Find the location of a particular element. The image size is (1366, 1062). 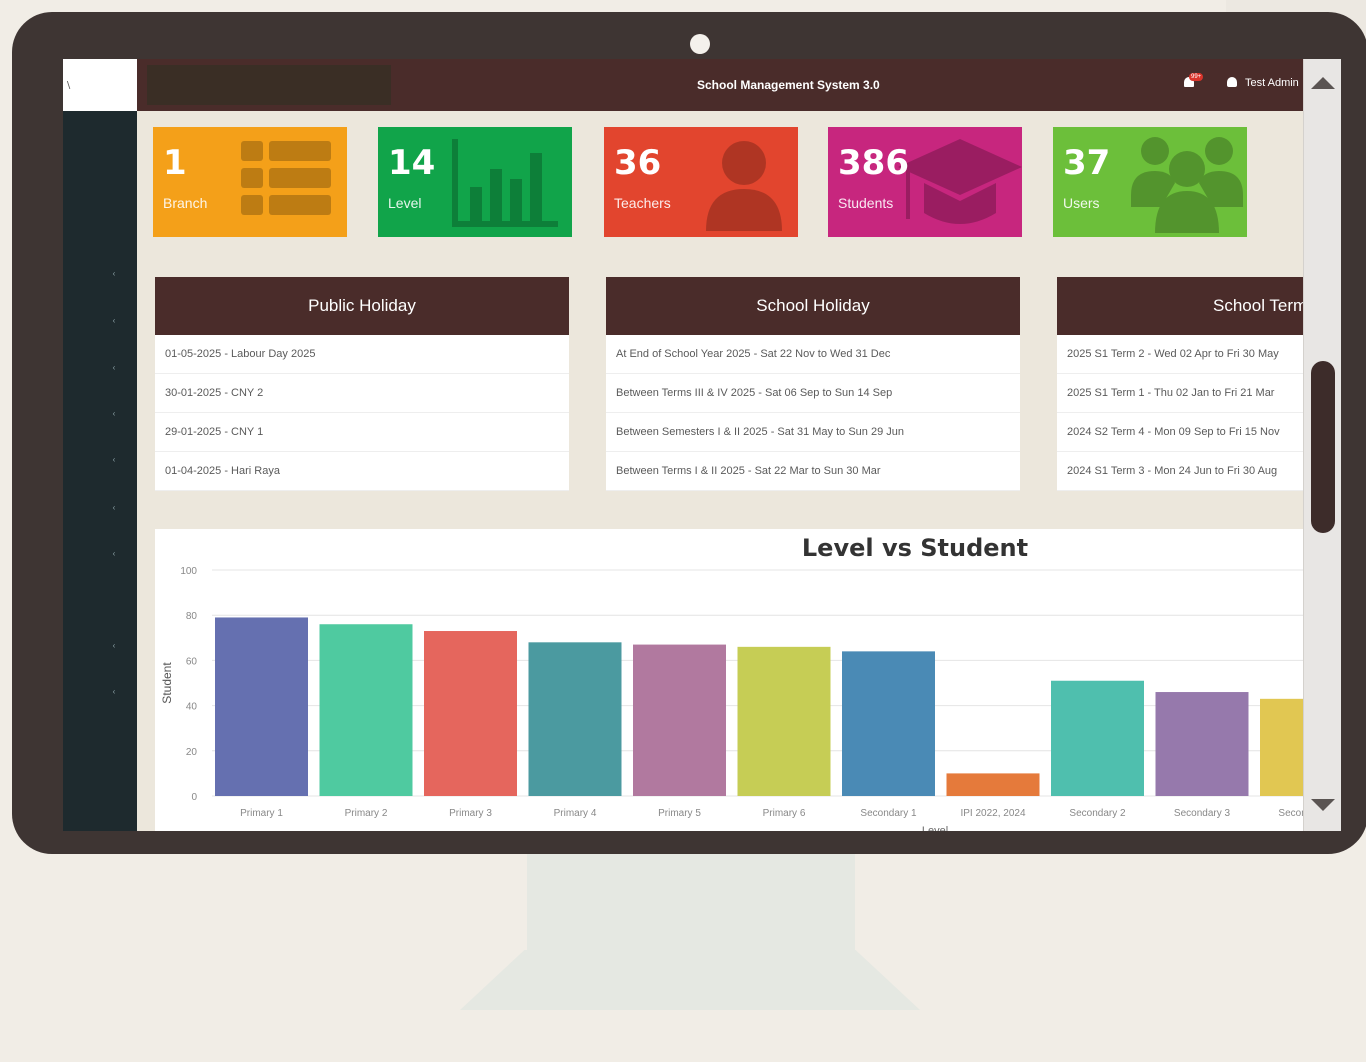

user-icon is located at coordinates (1232, 82).